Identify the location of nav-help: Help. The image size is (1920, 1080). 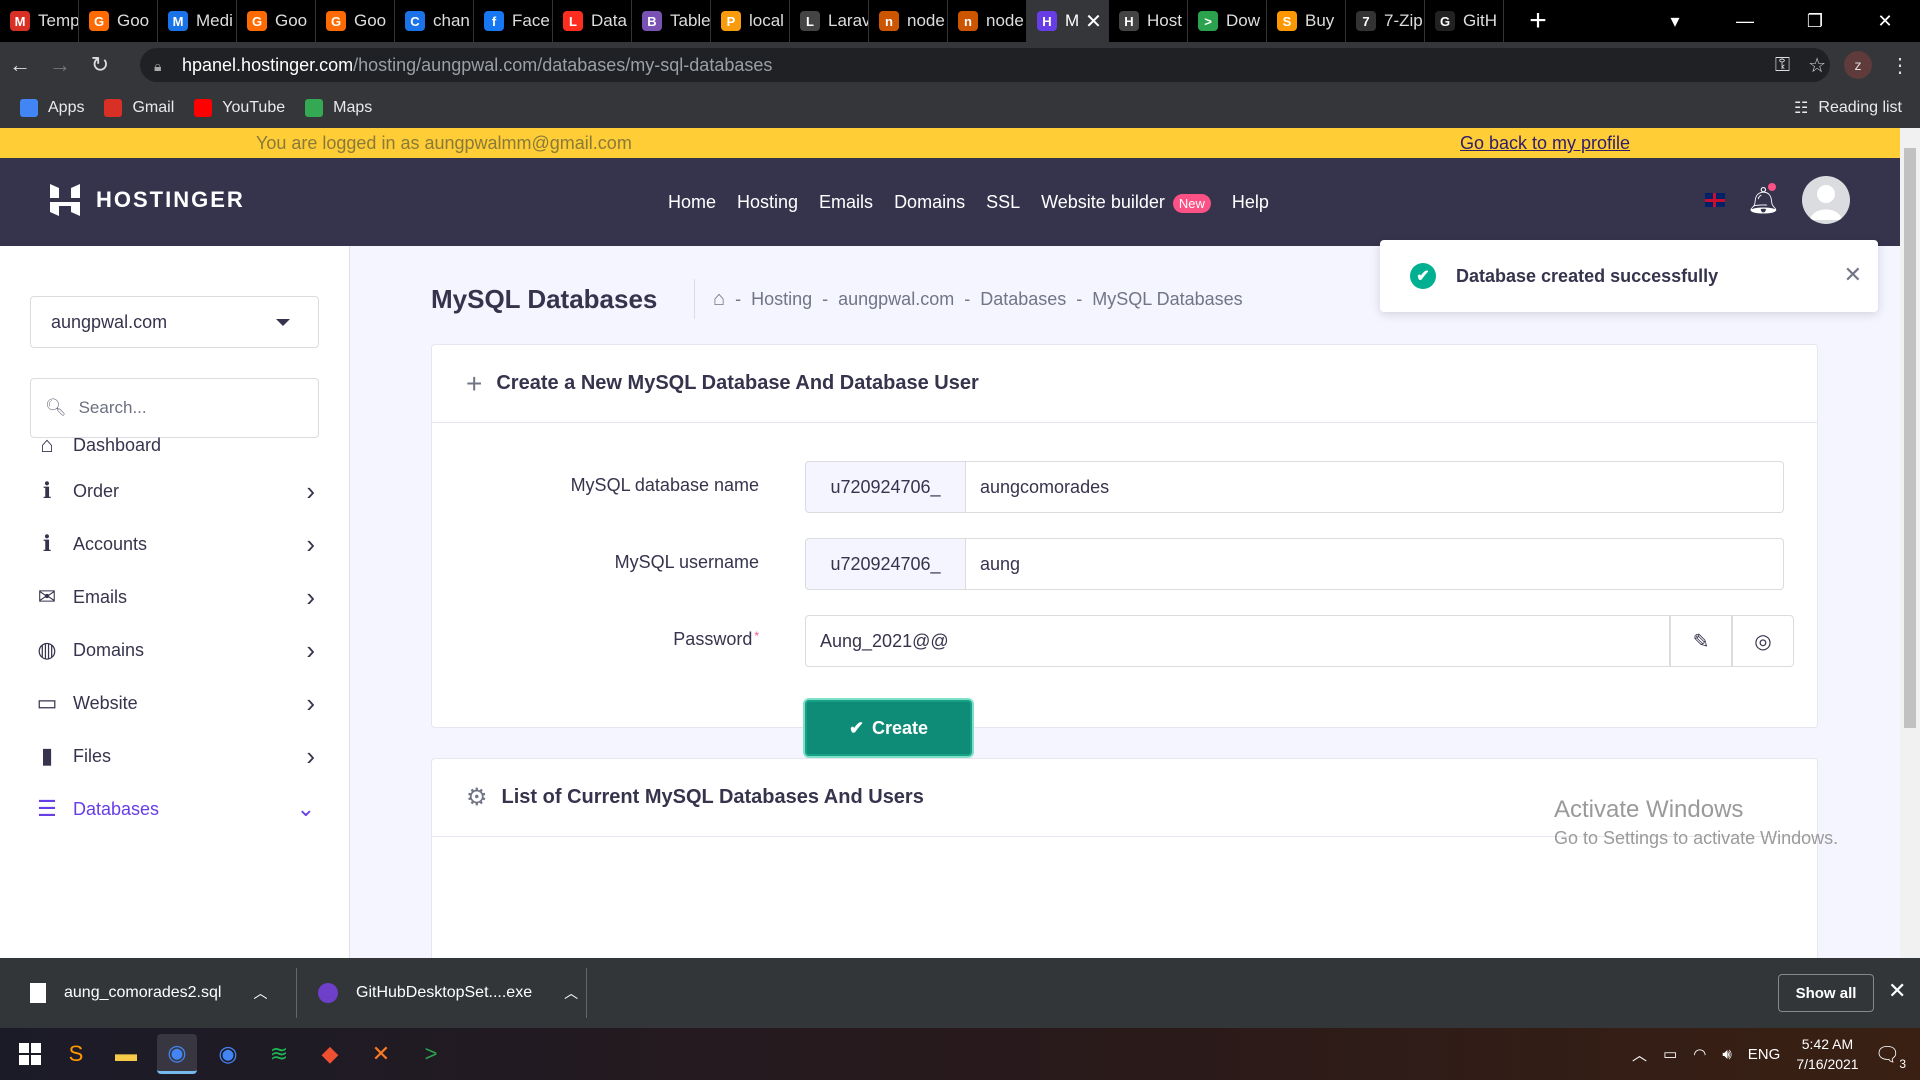
(1250, 202).